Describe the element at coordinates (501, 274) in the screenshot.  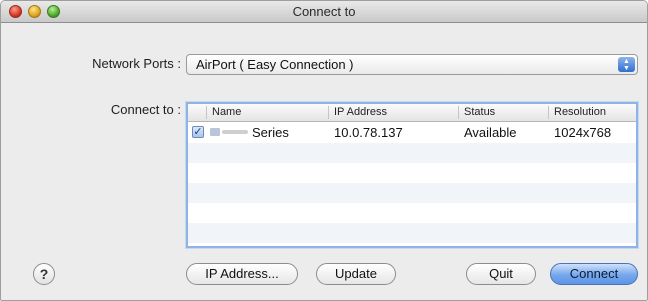
I see `quit-button: Quit` at that location.